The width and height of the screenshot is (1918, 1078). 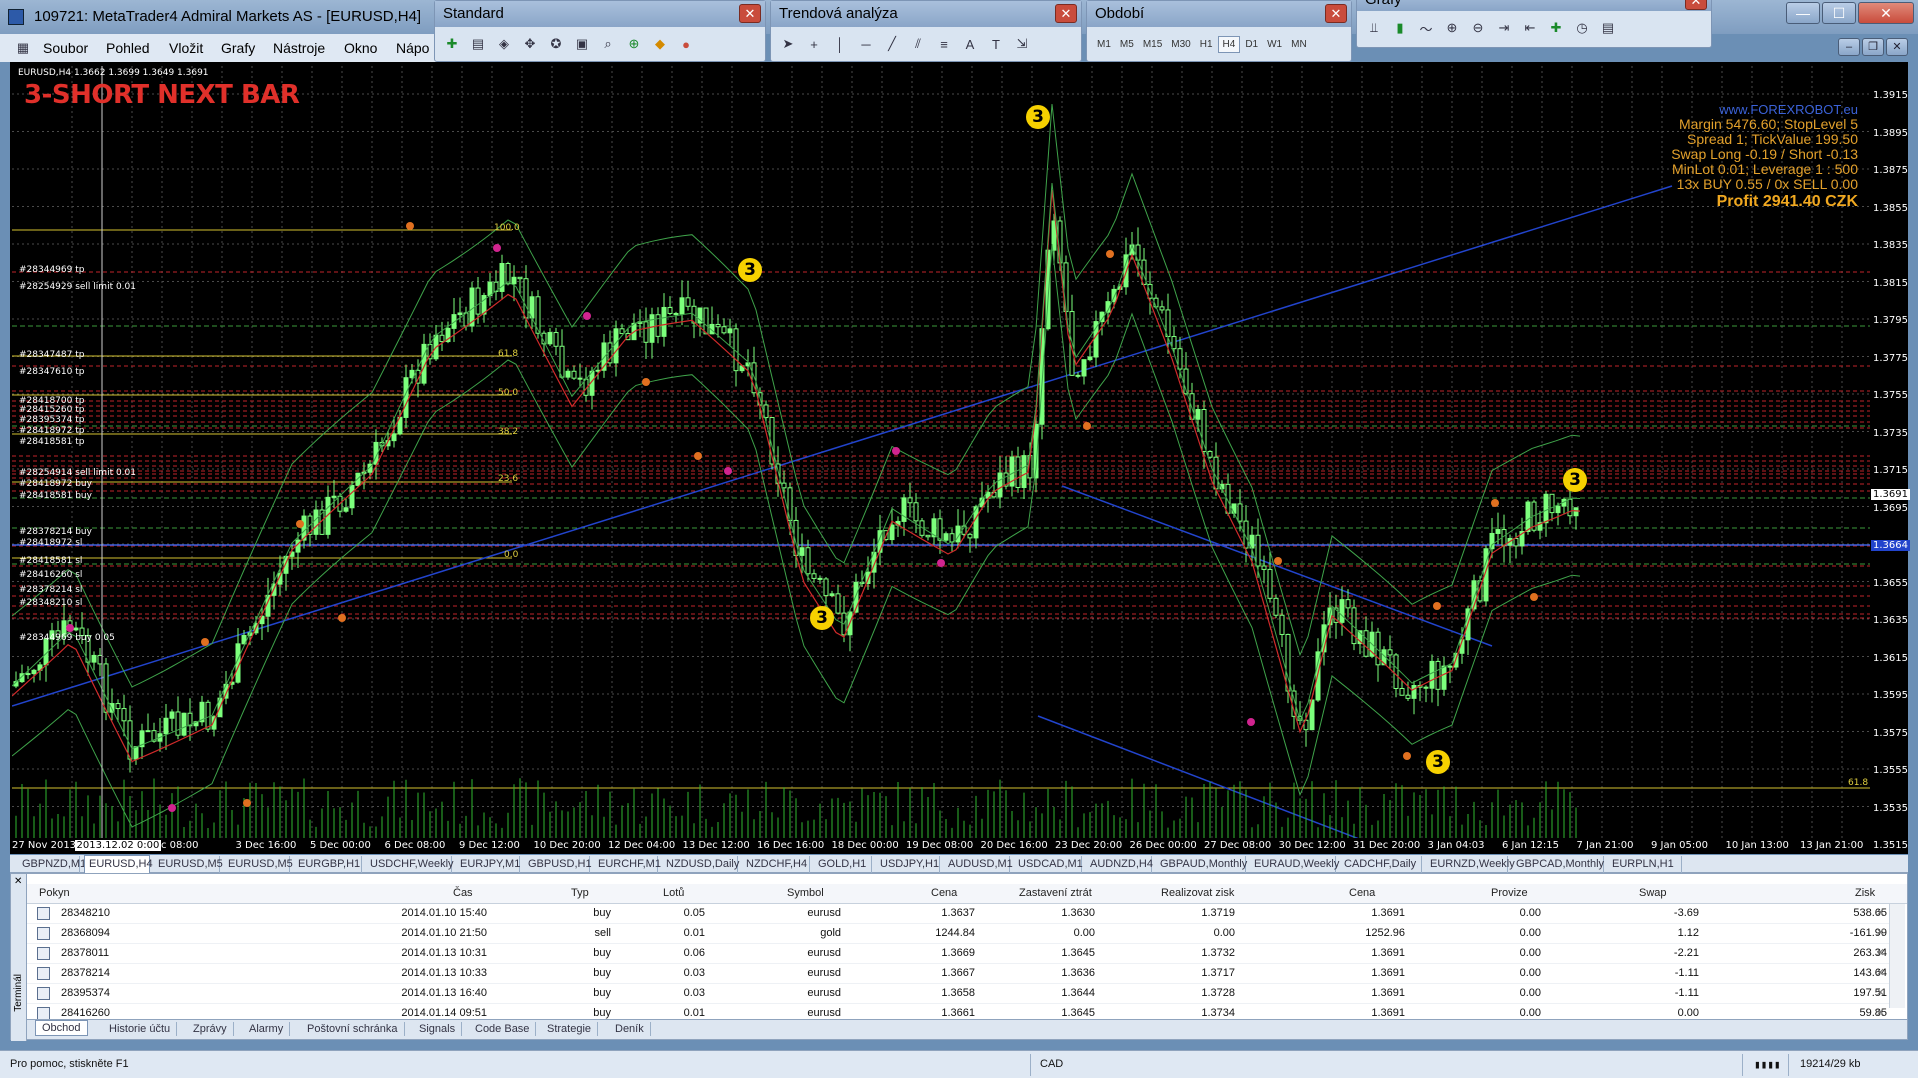 What do you see at coordinates (634, 44) in the screenshot?
I see `new-order-icon: ⊕` at bounding box center [634, 44].